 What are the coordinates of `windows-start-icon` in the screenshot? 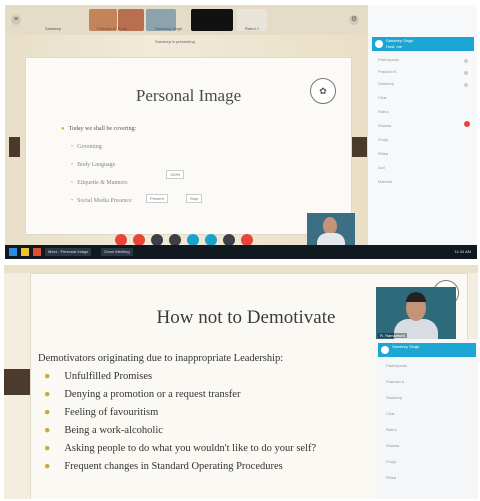 It's located at (13, 252).